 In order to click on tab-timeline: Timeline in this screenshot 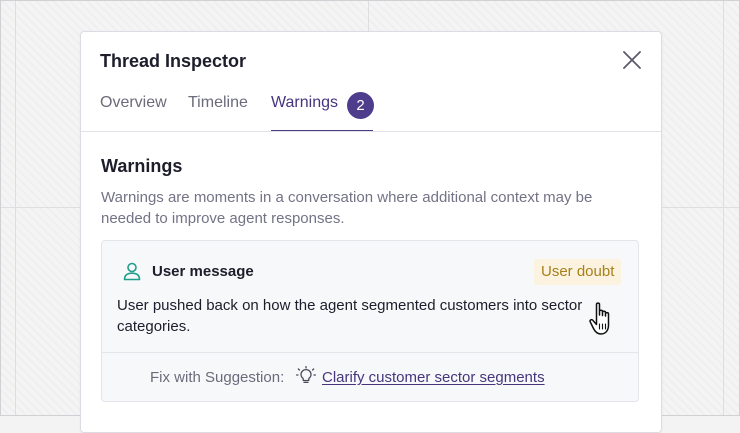, I will do `click(218, 113)`.